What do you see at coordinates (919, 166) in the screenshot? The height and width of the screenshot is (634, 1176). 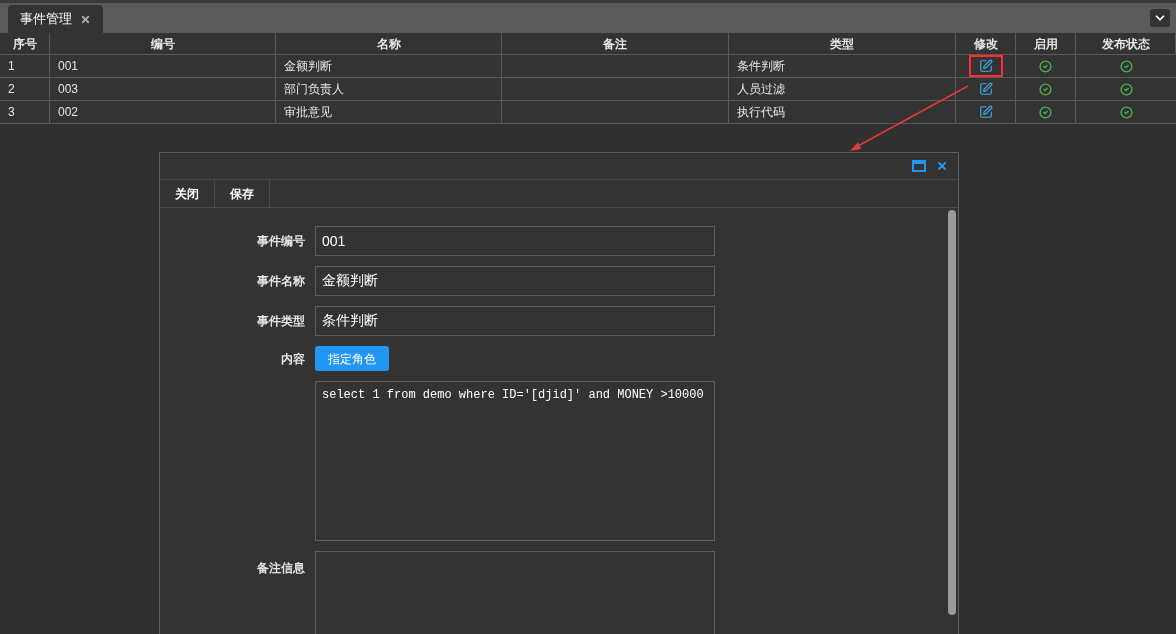 I see `maximize-icon` at bounding box center [919, 166].